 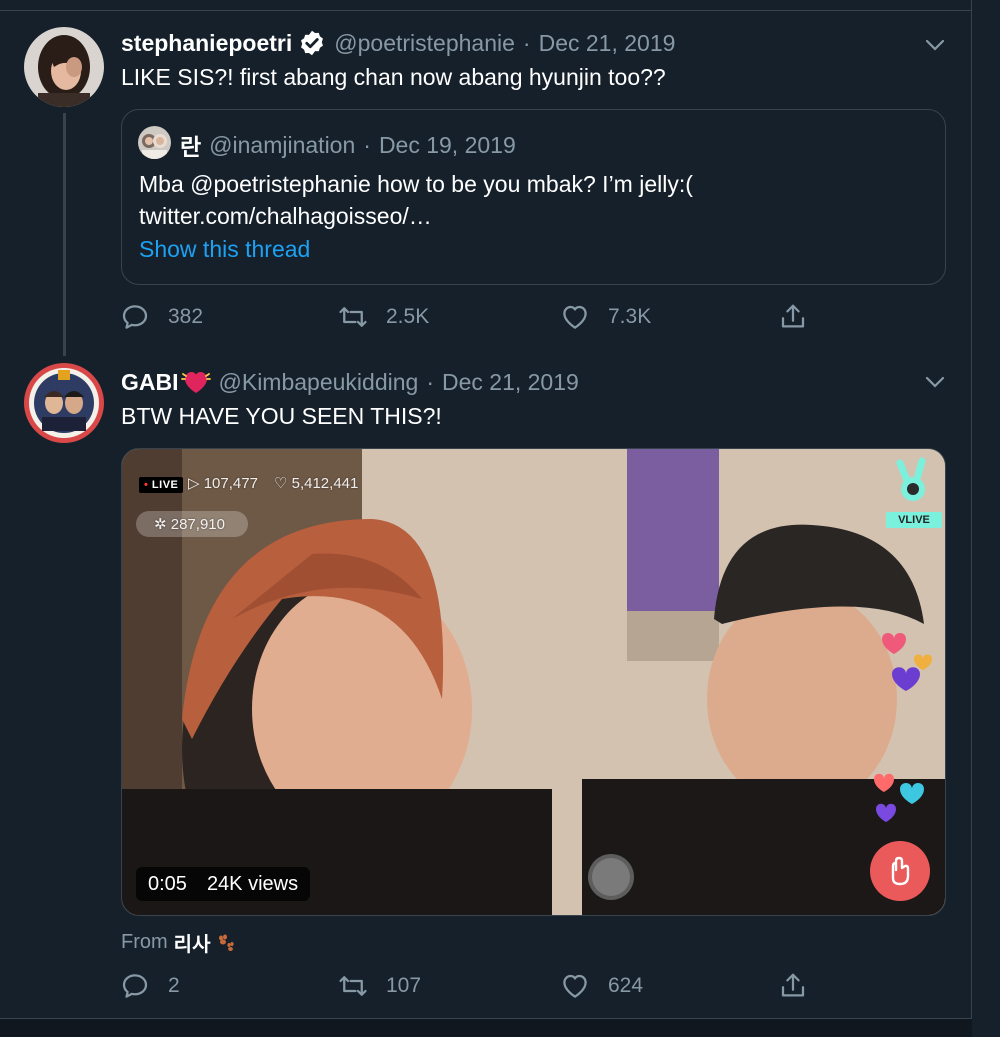 I want to click on live-label: LIVE, so click(x=165, y=485).